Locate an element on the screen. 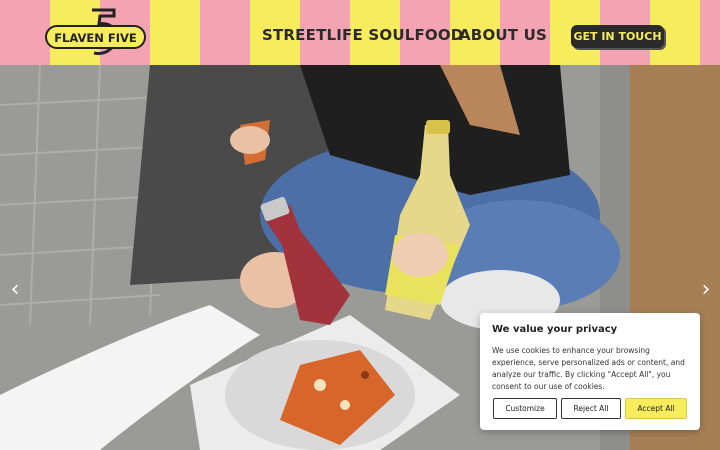 The image size is (720, 450). cookie-button-group: Customize Reject All Accept All is located at coordinates (590, 408).